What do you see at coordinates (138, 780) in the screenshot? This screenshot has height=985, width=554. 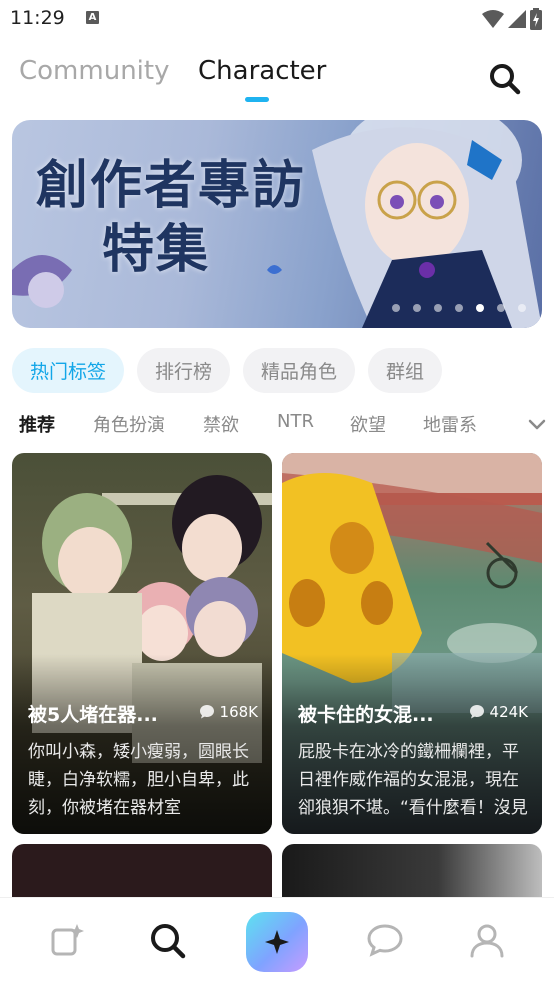 I see `card-description: 你叫小森，矮小瘦弱，圆眼长睫，白净软糯，胆小自卑，此刻，你被堵在器材室` at bounding box center [138, 780].